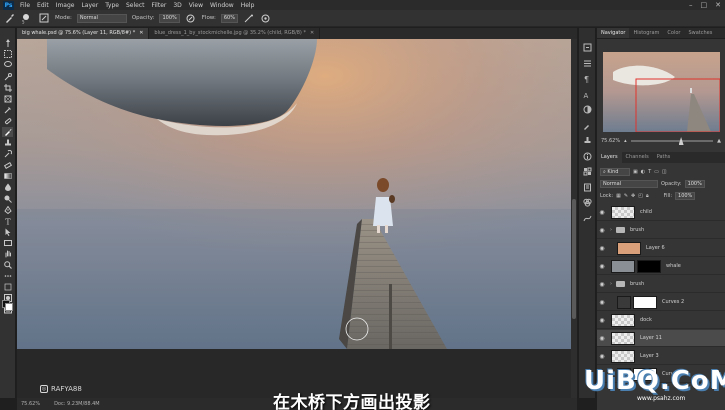  What do you see at coordinates (664, 172) in the screenshot?
I see `filter-smart-icon: ◫` at bounding box center [664, 172].